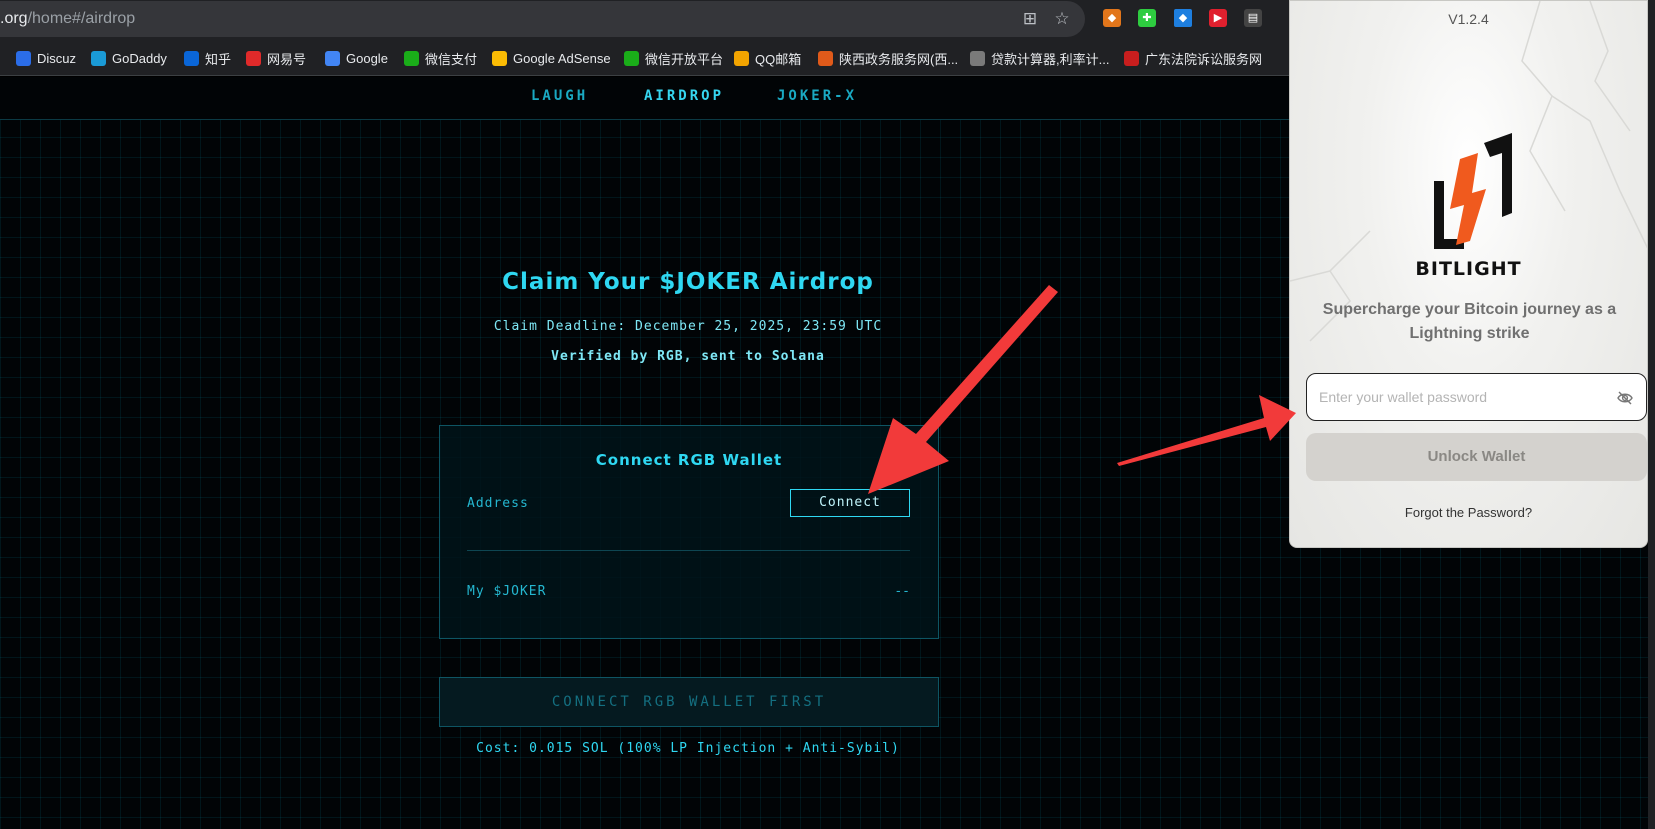 This screenshot has width=1655, height=829. I want to click on wallet-brand: BITLIGHT, so click(1468, 269).